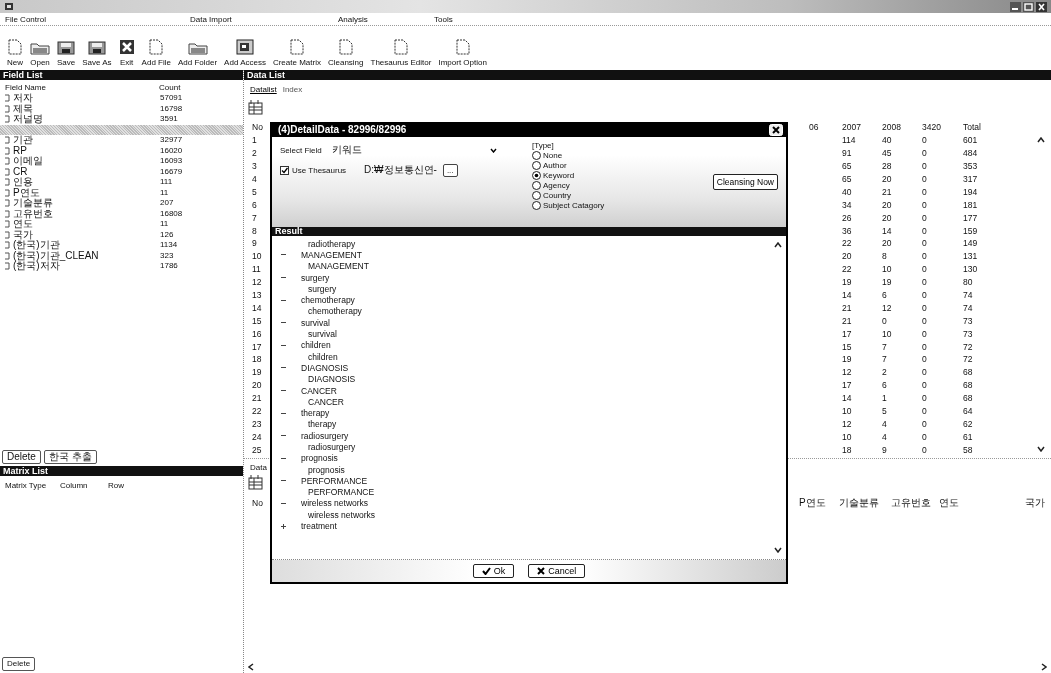 The image size is (1051, 673). What do you see at coordinates (211, 19) in the screenshot?
I see `menu-item: Data Import` at bounding box center [211, 19].